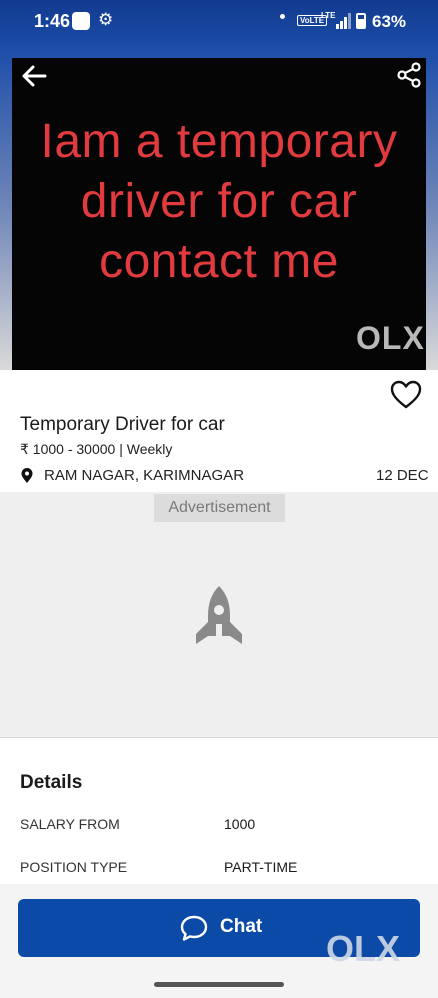 The width and height of the screenshot is (438, 998). Describe the element at coordinates (219, 616) in the screenshot. I see `rocket-placeholder-icon` at that location.